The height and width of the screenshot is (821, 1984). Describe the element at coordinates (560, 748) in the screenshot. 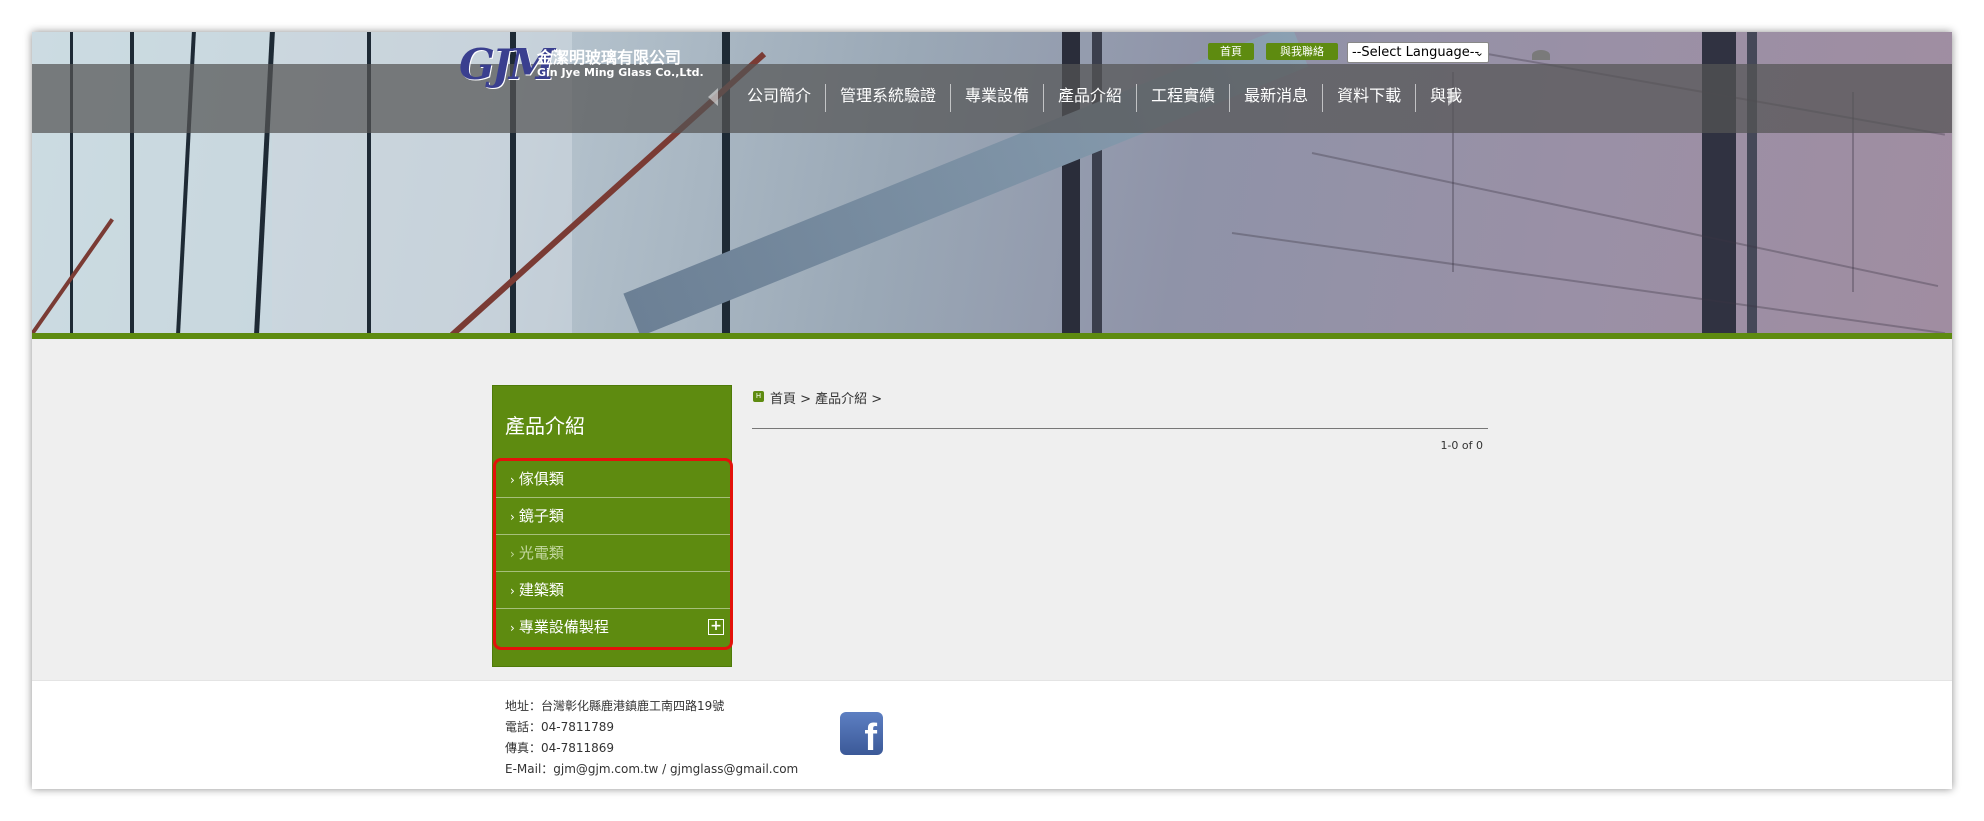

I see `footer-fax: 傳真：04-7811869` at that location.